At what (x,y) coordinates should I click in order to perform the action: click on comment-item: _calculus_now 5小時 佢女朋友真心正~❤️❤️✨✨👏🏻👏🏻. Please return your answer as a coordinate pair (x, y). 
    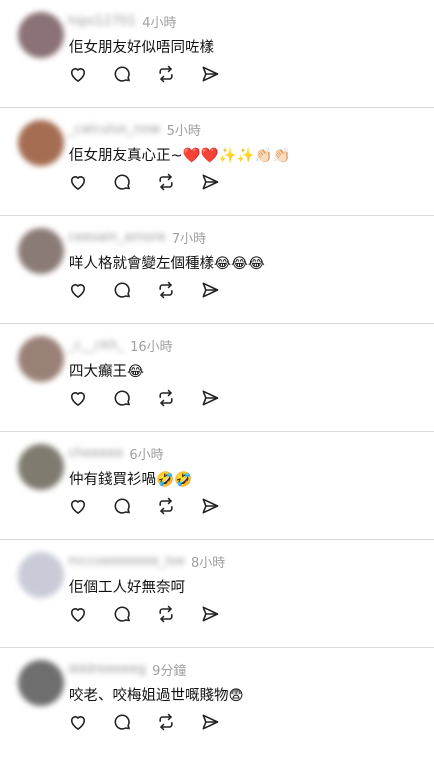
    Looking at the image, I should click on (217, 162).